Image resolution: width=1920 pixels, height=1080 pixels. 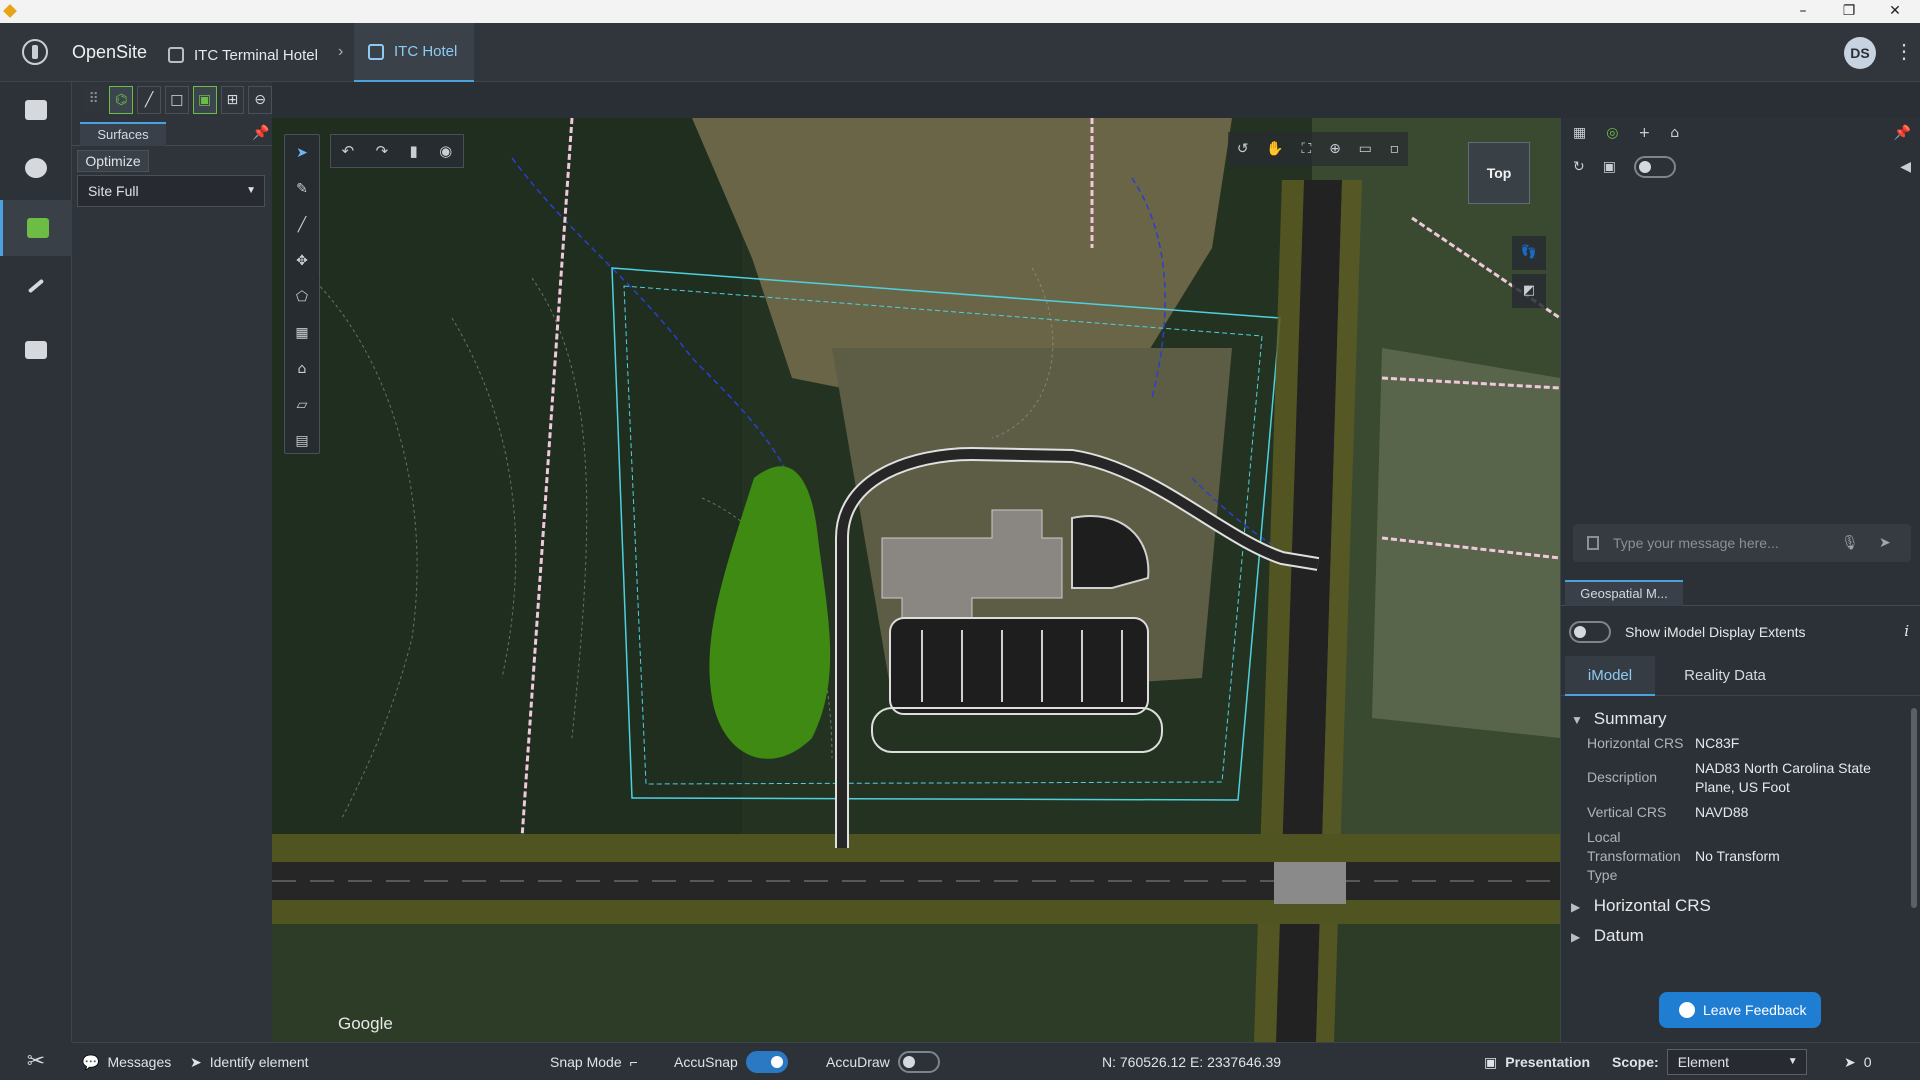 I want to click on app-icon, so click(x=10, y=11).